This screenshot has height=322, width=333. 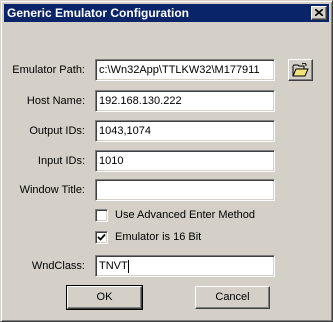 What do you see at coordinates (185, 70) in the screenshot?
I see `emulator-path-field: c:\Wn32App\TTLKW32\M177911` at bounding box center [185, 70].